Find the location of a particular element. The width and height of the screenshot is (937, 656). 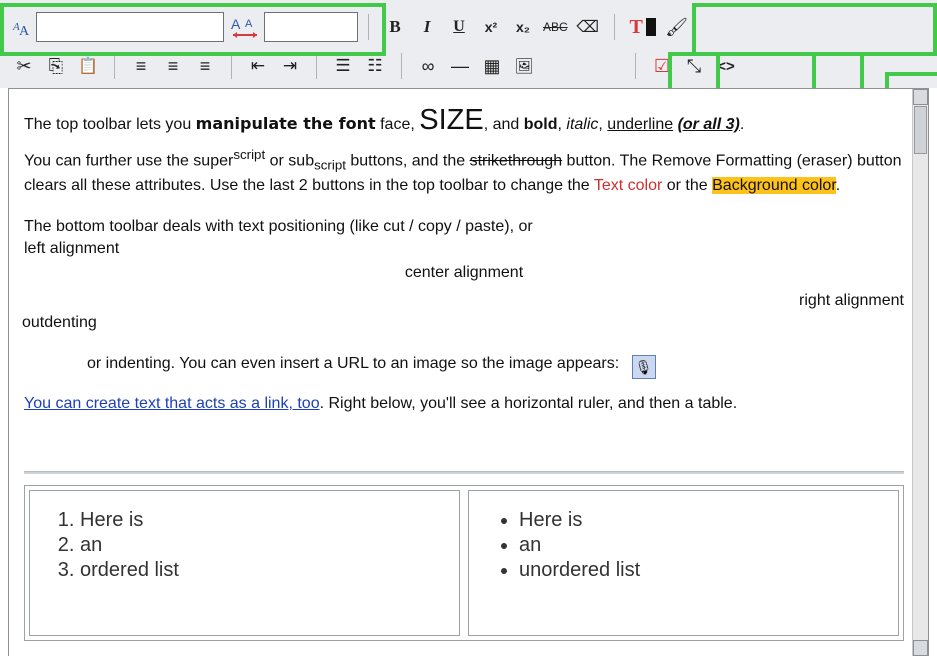

toolbar-bottom: ✂ ⎘ 📋 ≡ ≡ ≡ ⇤ ⇥ ☰ ☷ ∞ — ▦ 🖼 ☑ ⤡ <> is located at coordinates (468, 66).